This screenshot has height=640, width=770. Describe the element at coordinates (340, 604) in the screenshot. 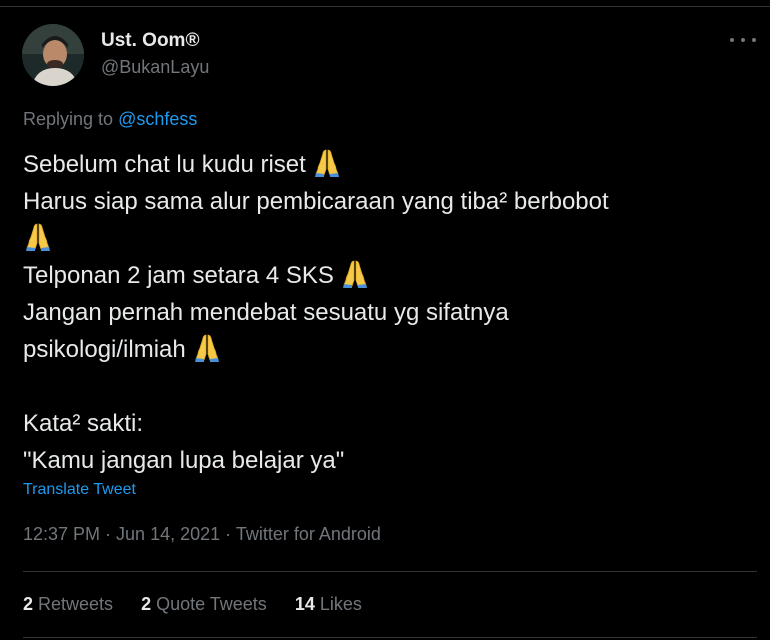

I see `likes-label: Likes` at that location.